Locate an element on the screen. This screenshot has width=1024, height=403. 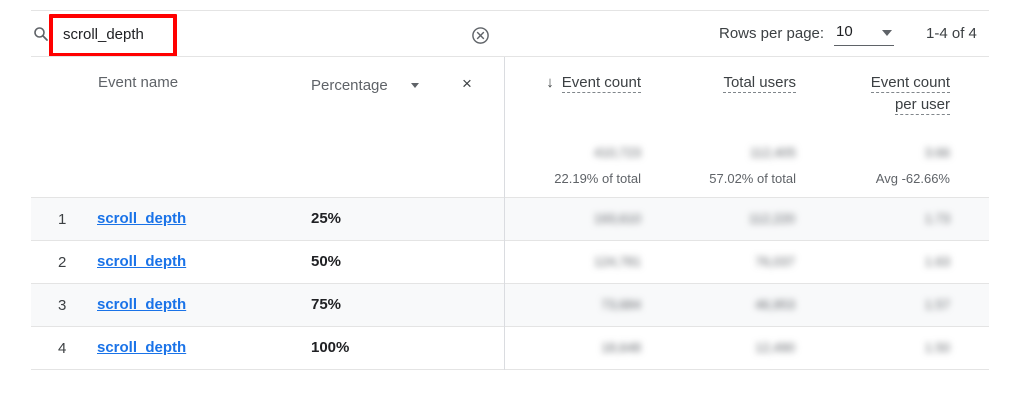
table-row: 1 scroll_depth 25% 193,610 112,220 1.73 is located at coordinates (510, 218).